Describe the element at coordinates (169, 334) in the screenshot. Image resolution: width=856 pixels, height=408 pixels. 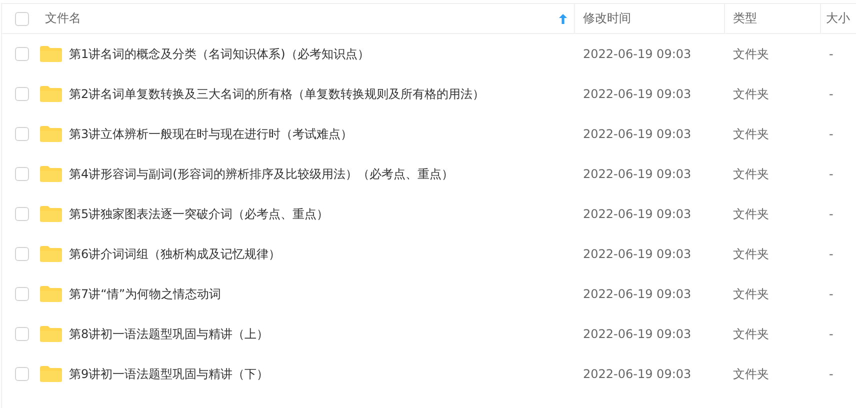
I see `file-name: 第8讲初一语法题型巩固与精讲（上）` at that location.